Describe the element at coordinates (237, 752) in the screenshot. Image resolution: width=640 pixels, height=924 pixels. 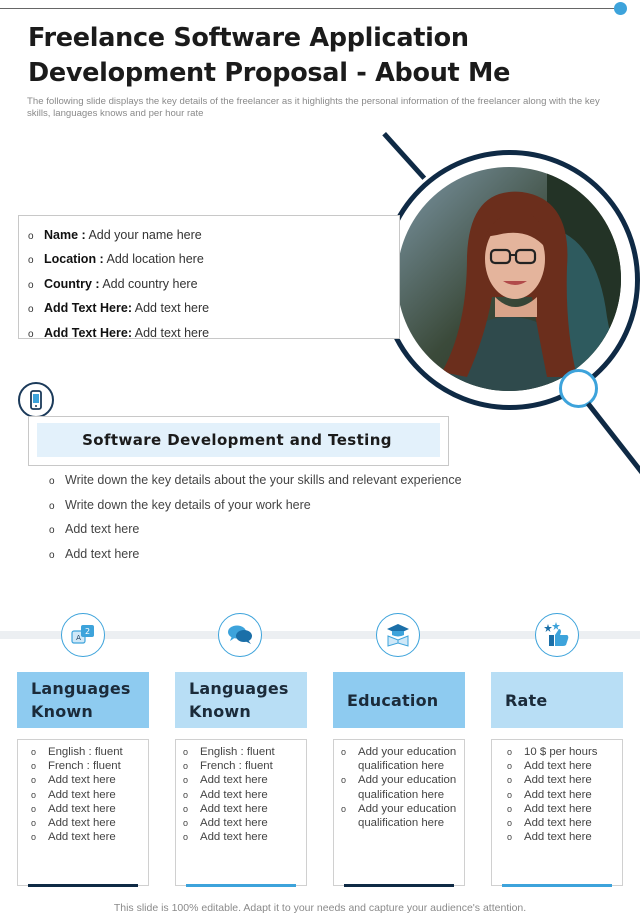
I see `card-item-text: English : fluent` at that location.